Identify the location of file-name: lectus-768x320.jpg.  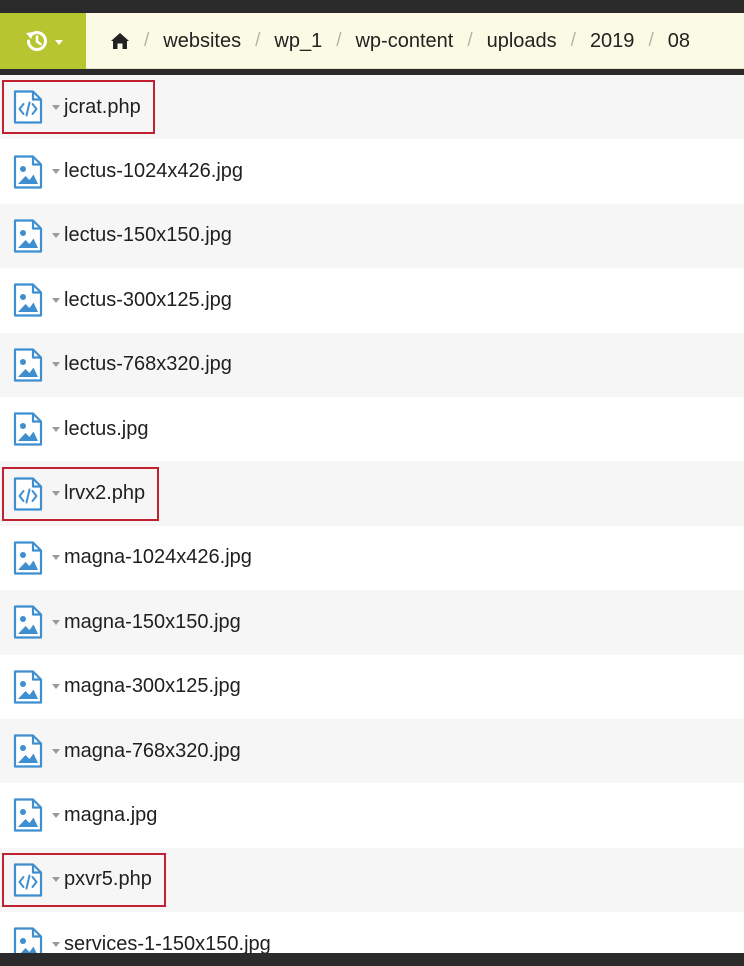
(148, 364).